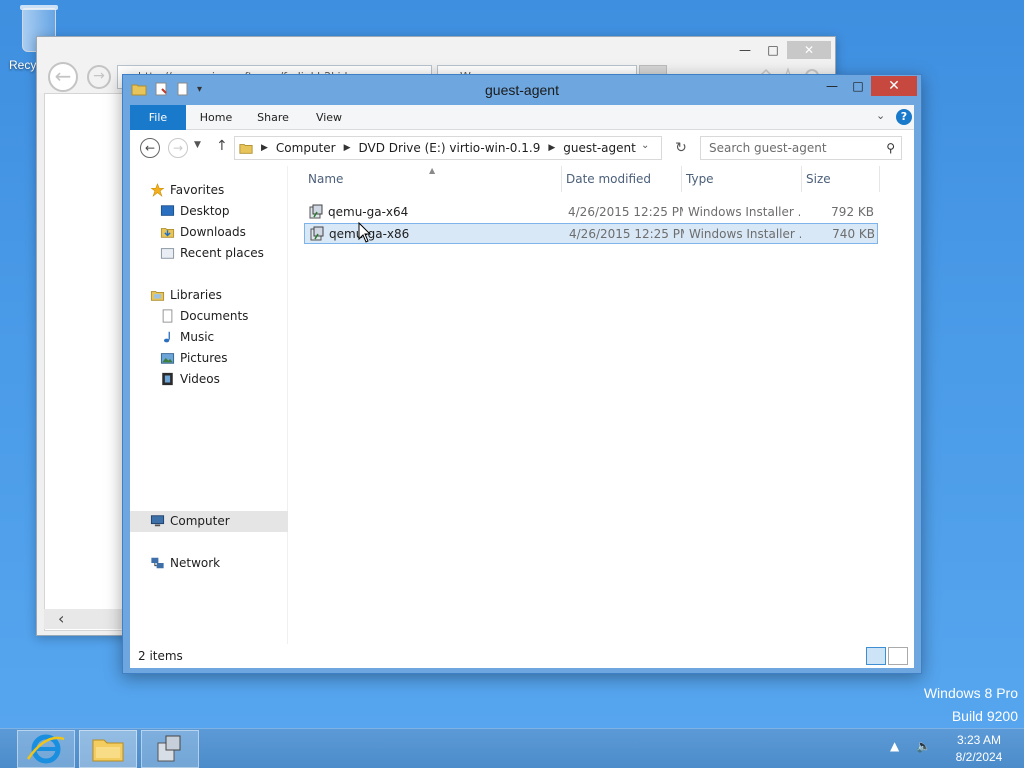  What do you see at coordinates (222, 146) in the screenshot?
I see `up-arrow-icon: ↑` at bounding box center [222, 146].